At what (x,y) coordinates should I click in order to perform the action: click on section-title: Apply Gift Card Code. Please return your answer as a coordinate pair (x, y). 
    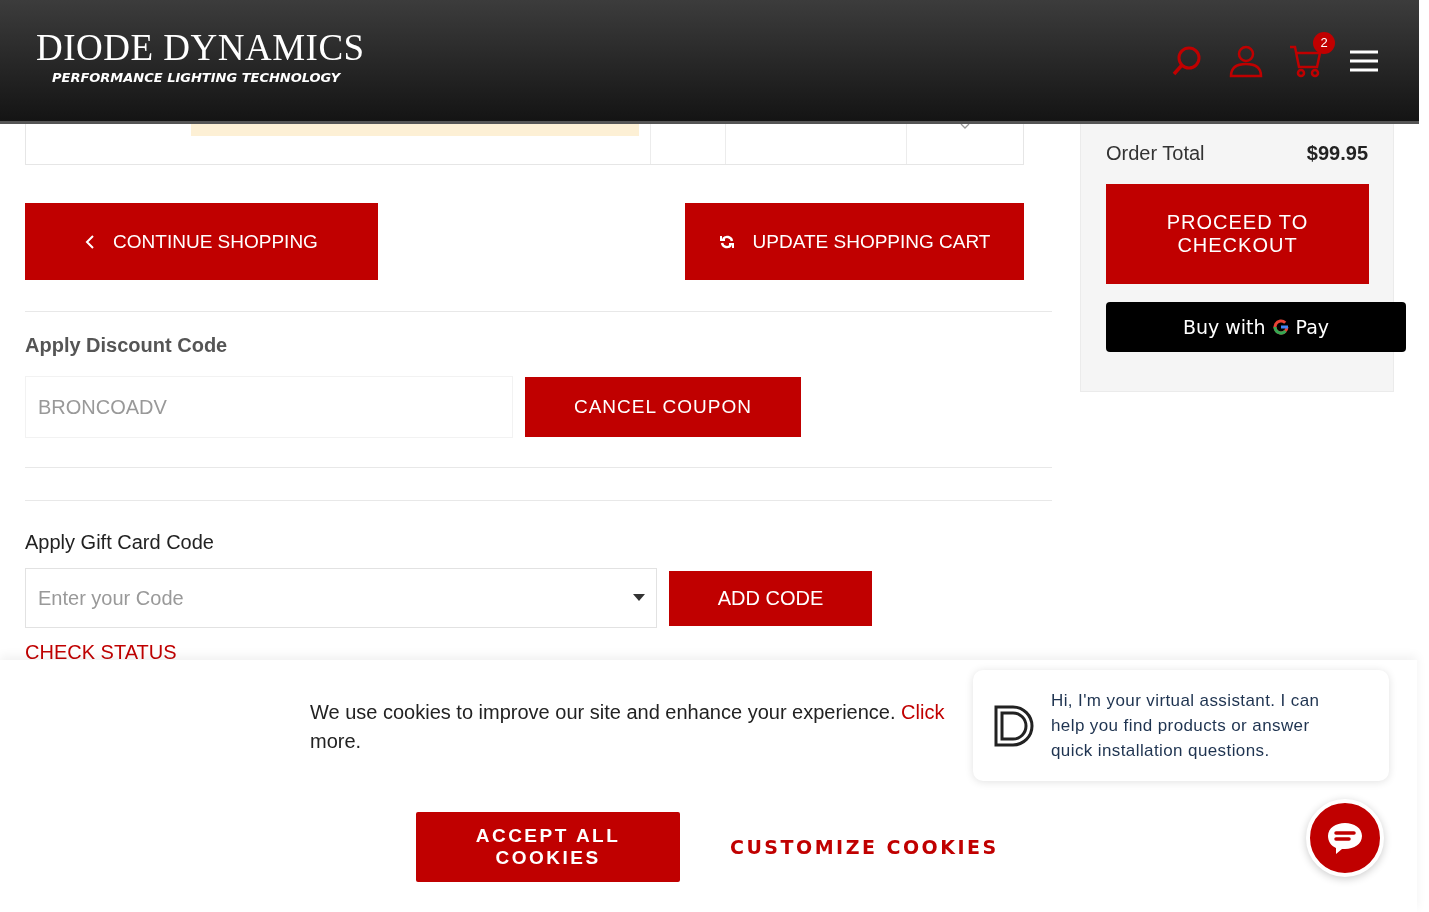
    Looking at the image, I should click on (120, 542).